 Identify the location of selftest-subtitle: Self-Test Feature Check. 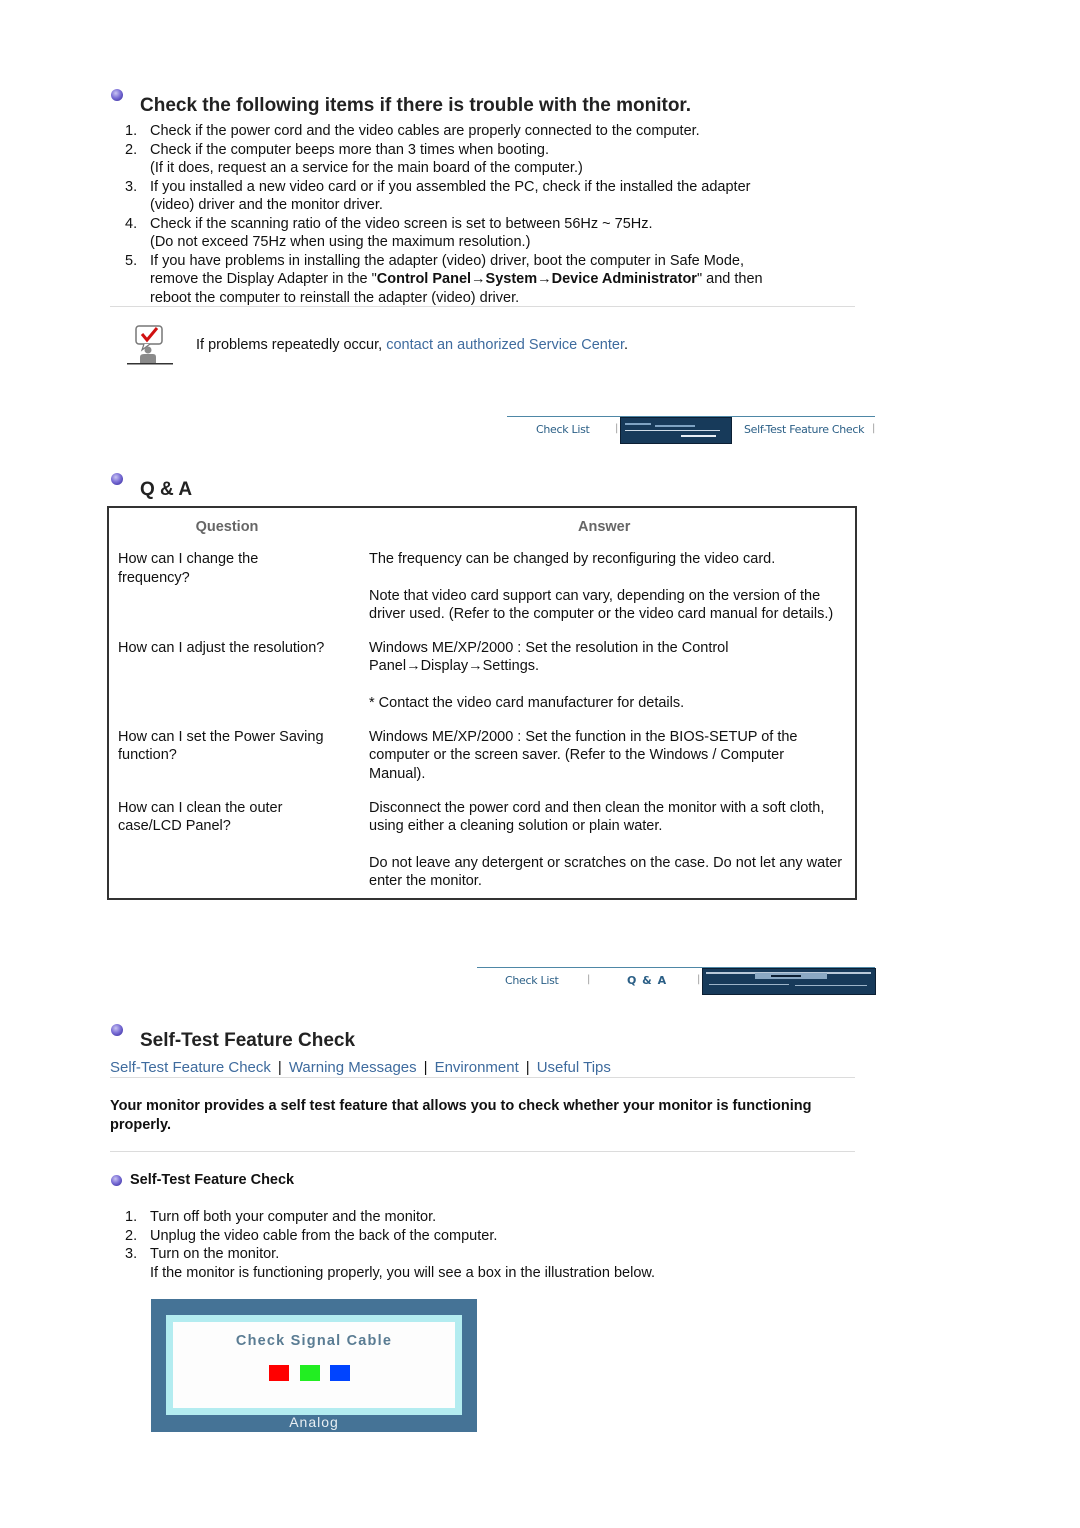
(212, 1180).